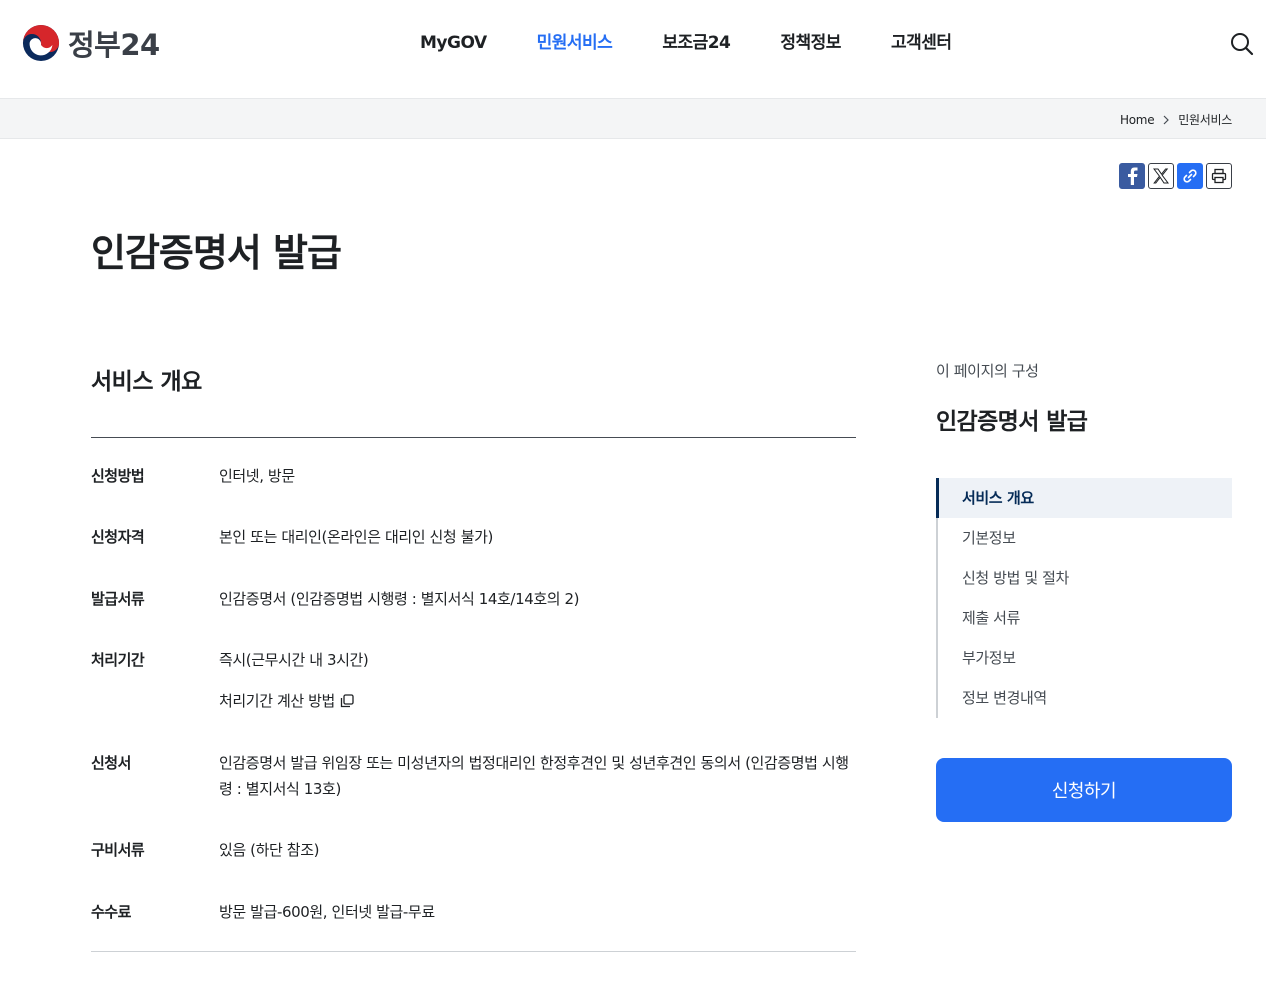 Image resolution: width=1266 pixels, height=1005 pixels. Describe the element at coordinates (1175, 176) in the screenshot. I see `share-toolbar` at that location.